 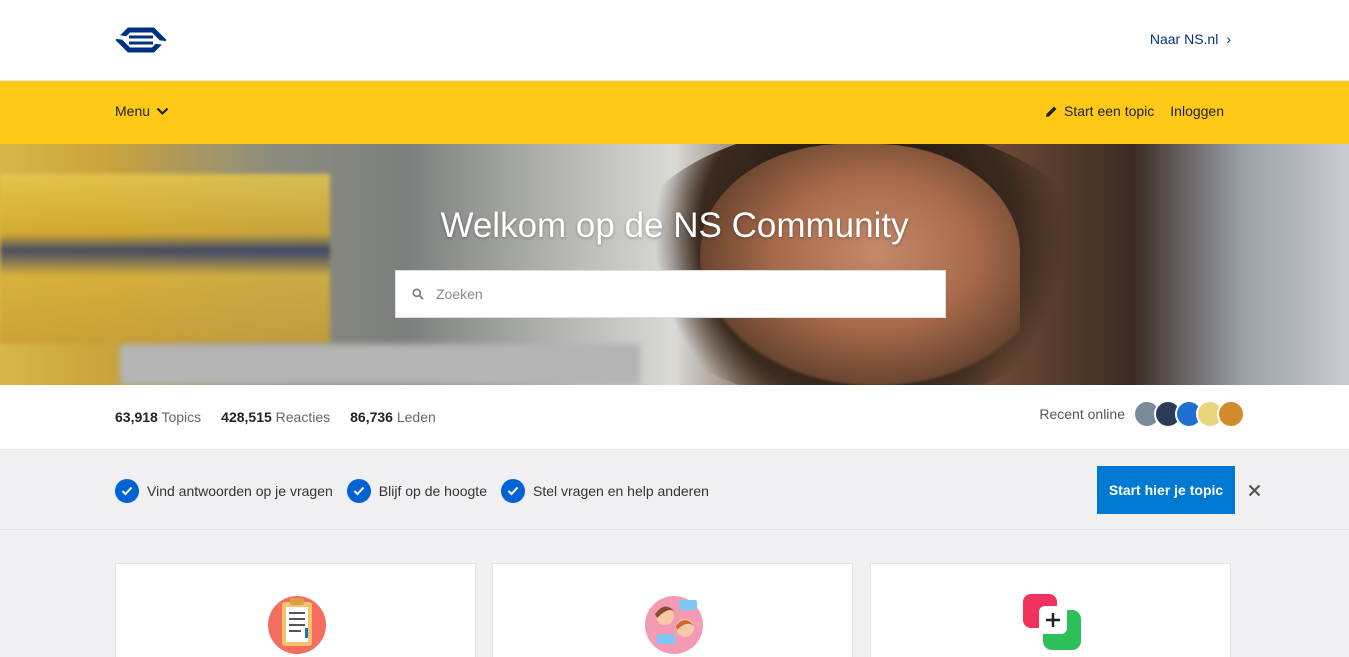 I want to click on benefit-label: Vind antwoorden op je vragen, so click(x=240, y=491).